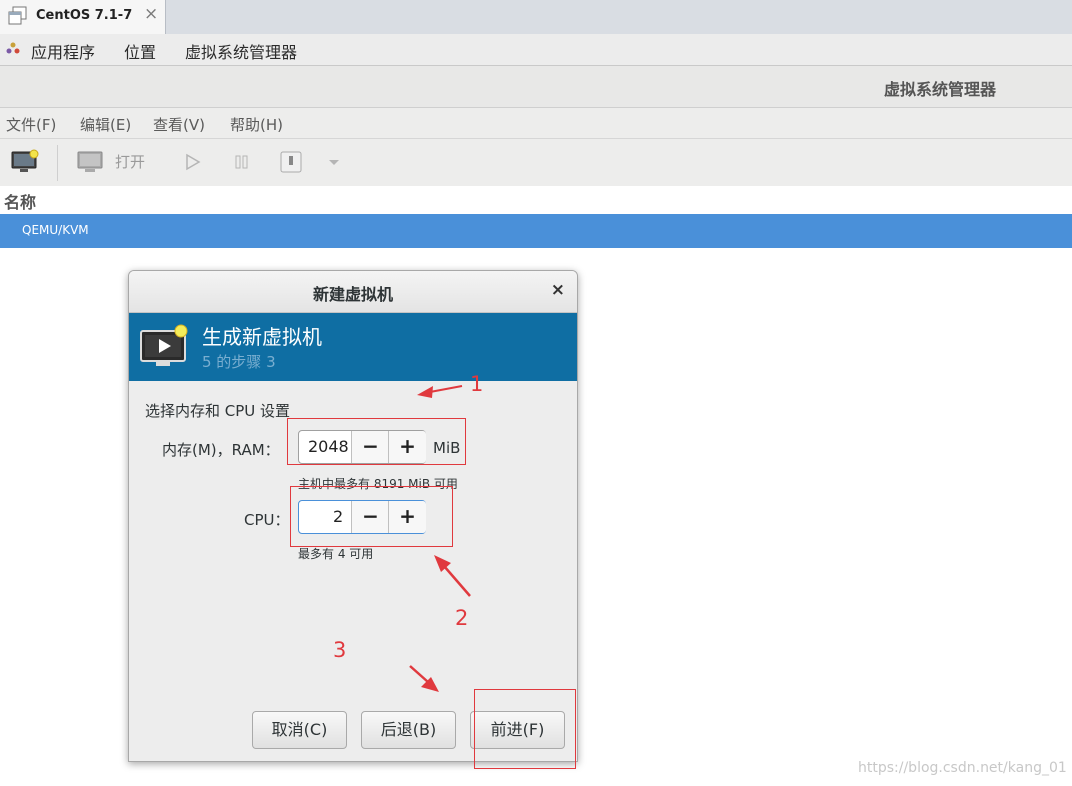  I want to click on connection-label: QEMU/KVM, so click(55, 230).